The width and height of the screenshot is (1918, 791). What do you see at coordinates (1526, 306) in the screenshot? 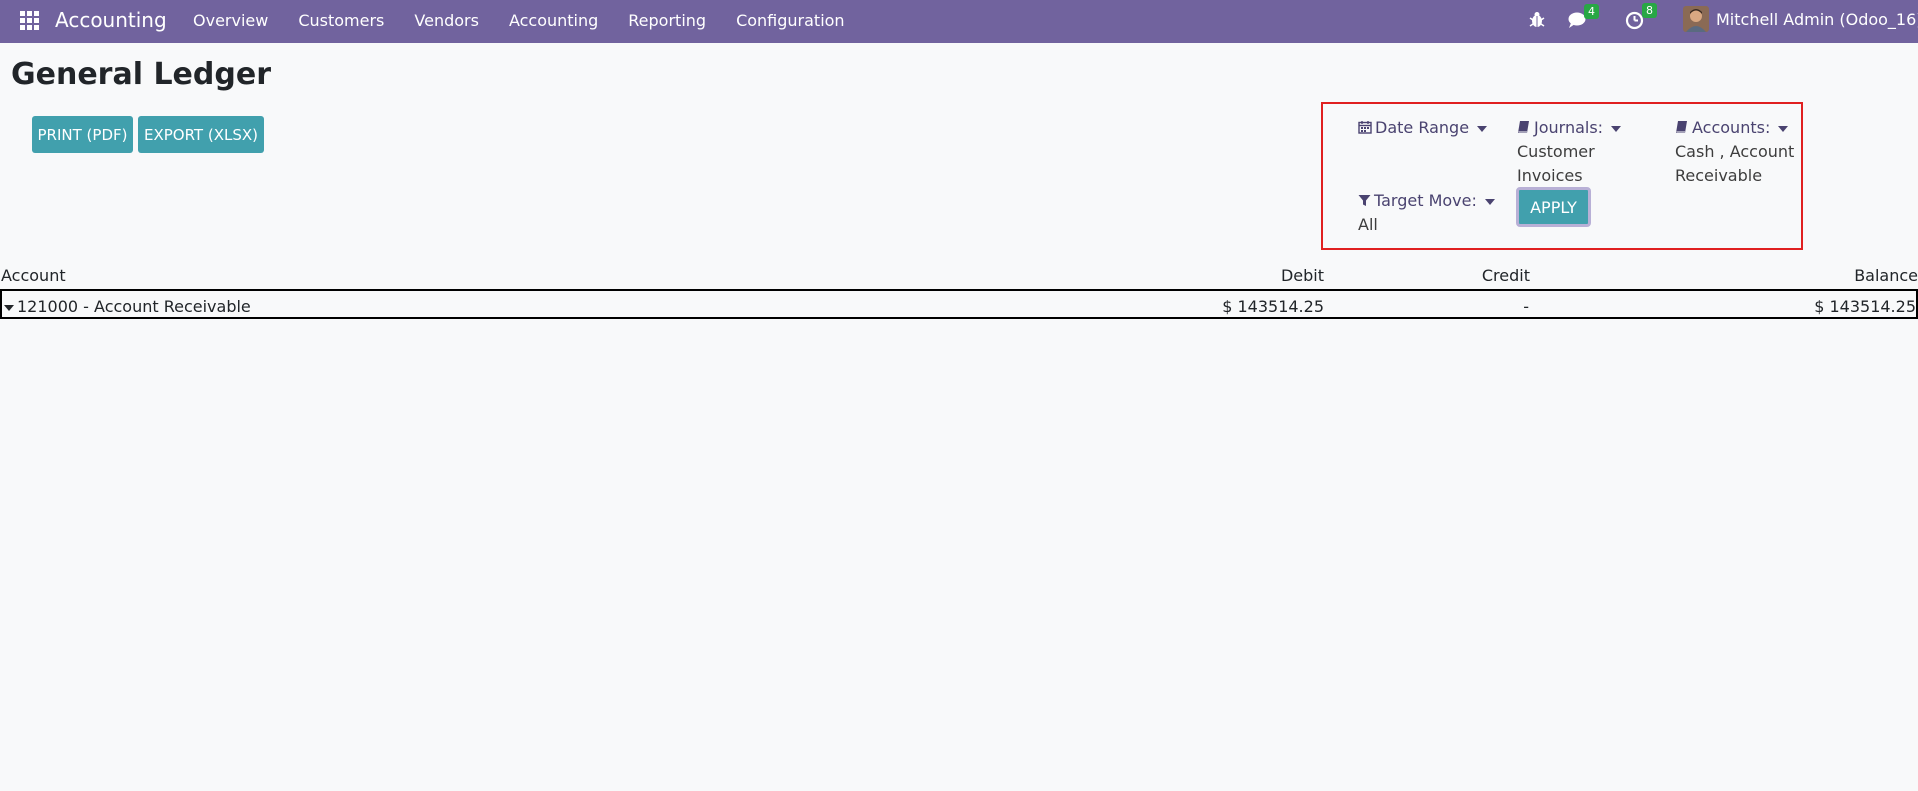
I see `credit-cell: -` at bounding box center [1526, 306].